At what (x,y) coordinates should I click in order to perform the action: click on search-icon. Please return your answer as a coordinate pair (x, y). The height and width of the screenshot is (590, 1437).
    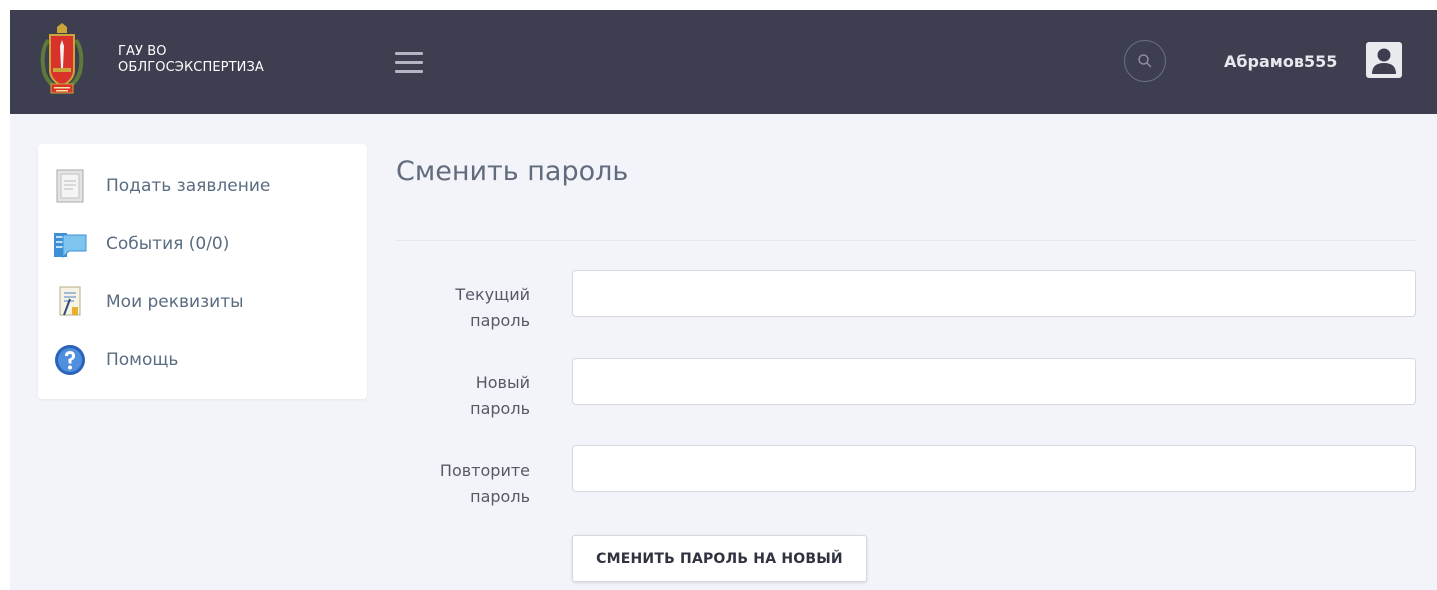
    Looking at the image, I should click on (1145, 61).